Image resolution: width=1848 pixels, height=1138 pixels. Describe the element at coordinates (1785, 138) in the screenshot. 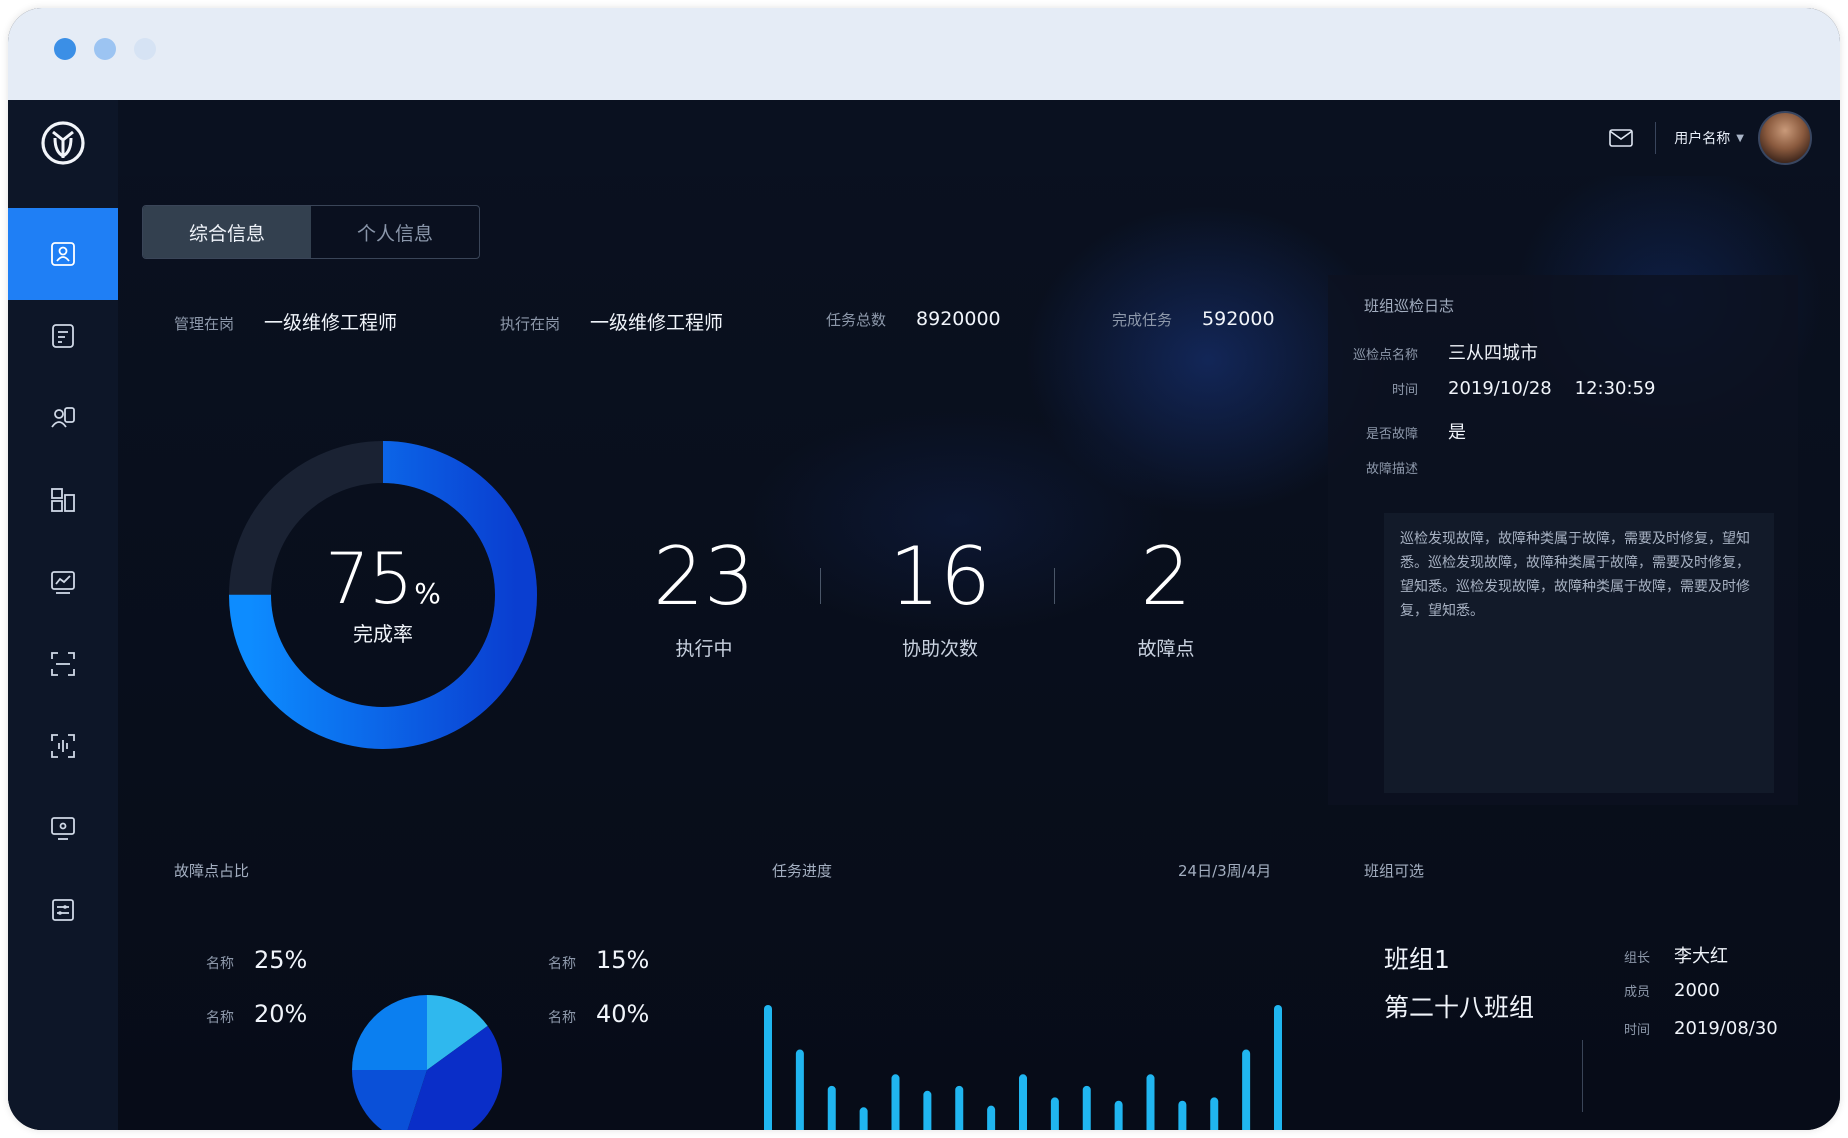

I see `avatar` at that location.